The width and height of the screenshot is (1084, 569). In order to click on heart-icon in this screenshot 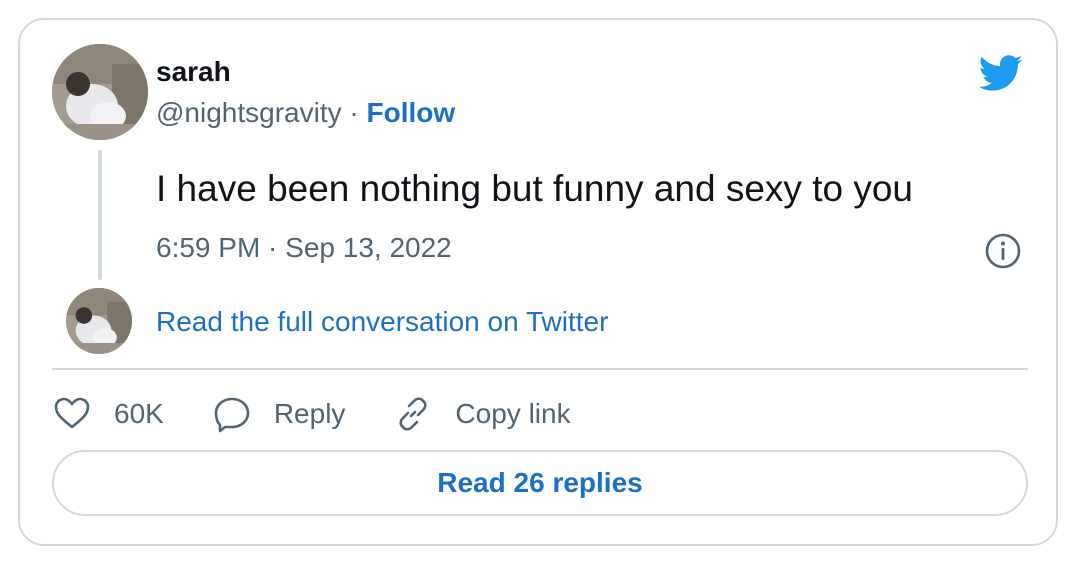, I will do `click(72, 413)`.